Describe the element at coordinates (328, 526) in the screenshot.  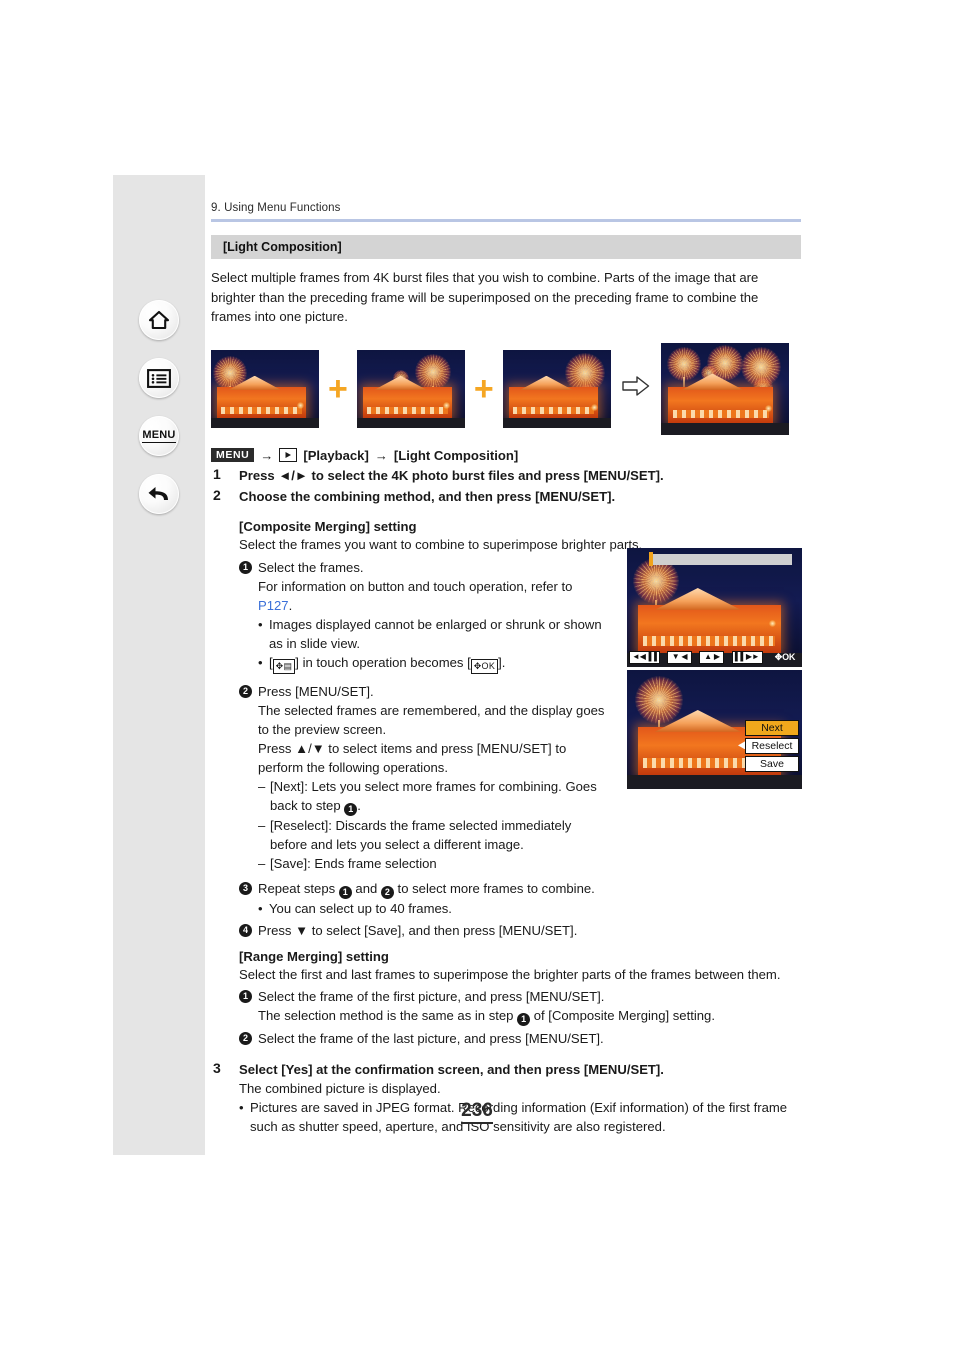
I see `composite-merging-heading: [Composite Merging] setting` at that location.